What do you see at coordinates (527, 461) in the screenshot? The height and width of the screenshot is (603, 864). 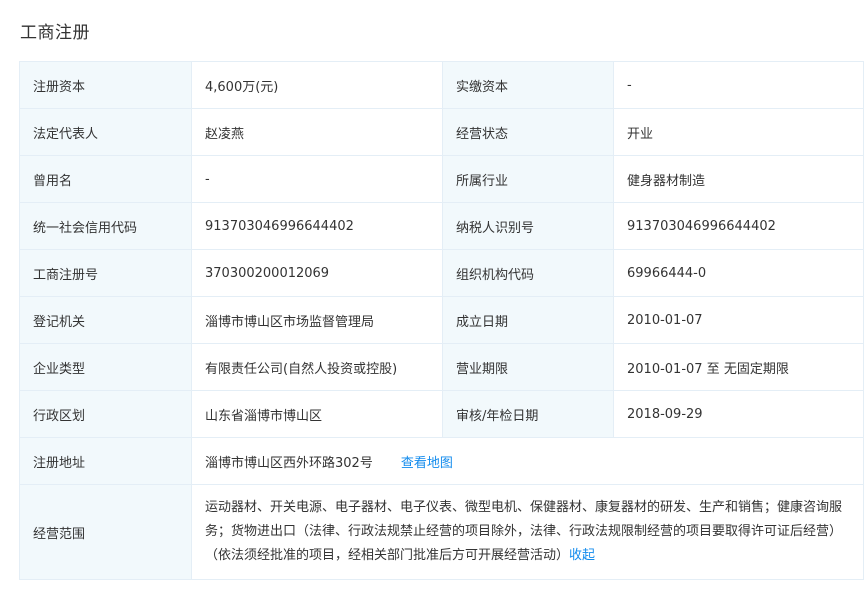 I see `address-cell: 淄博市博山区西外环路302号 查看地图` at bounding box center [527, 461].